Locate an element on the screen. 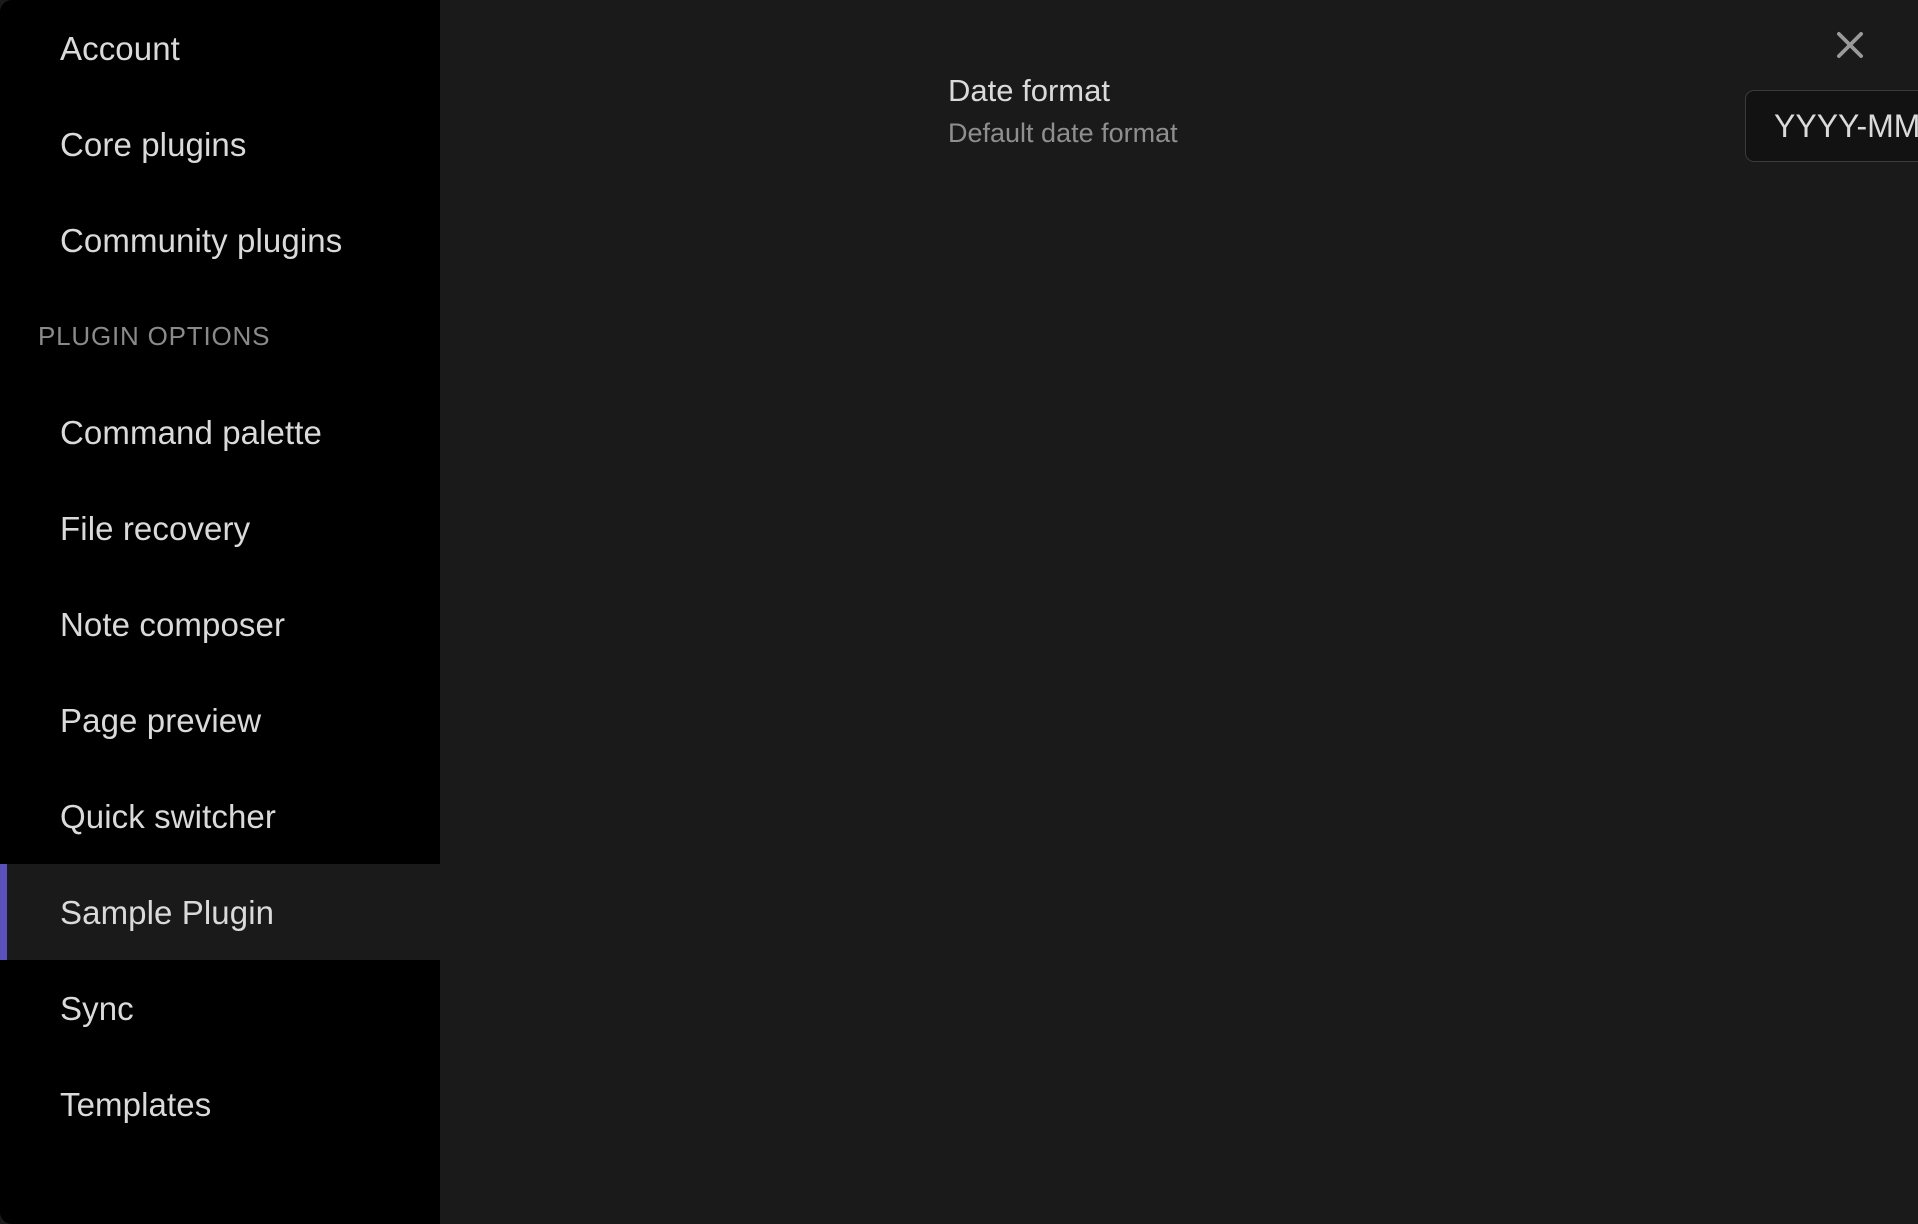 The width and height of the screenshot is (1918, 1224). sidebar-item-account: Account is located at coordinates (220, 48).